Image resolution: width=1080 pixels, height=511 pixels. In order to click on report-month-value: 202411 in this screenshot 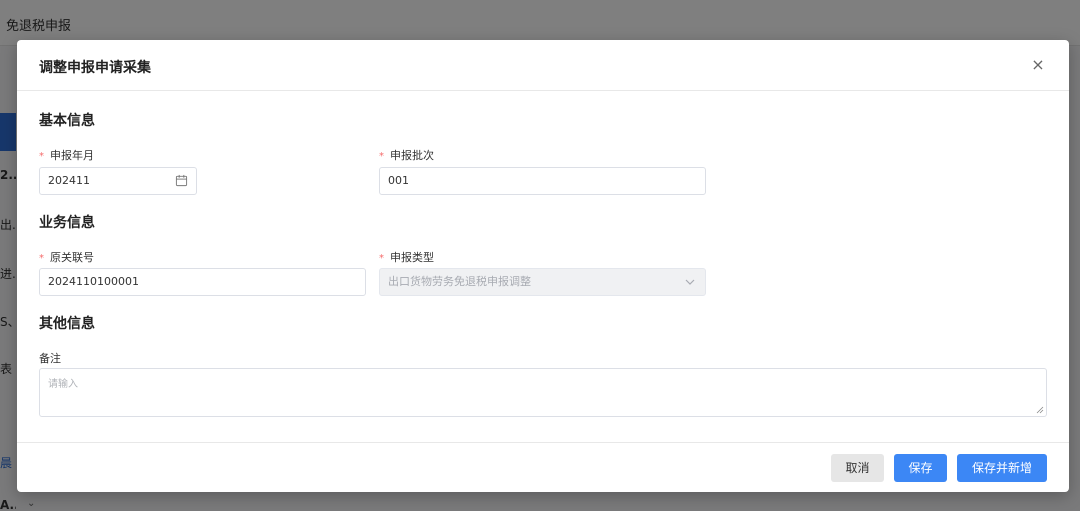, I will do `click(69, 180)`.